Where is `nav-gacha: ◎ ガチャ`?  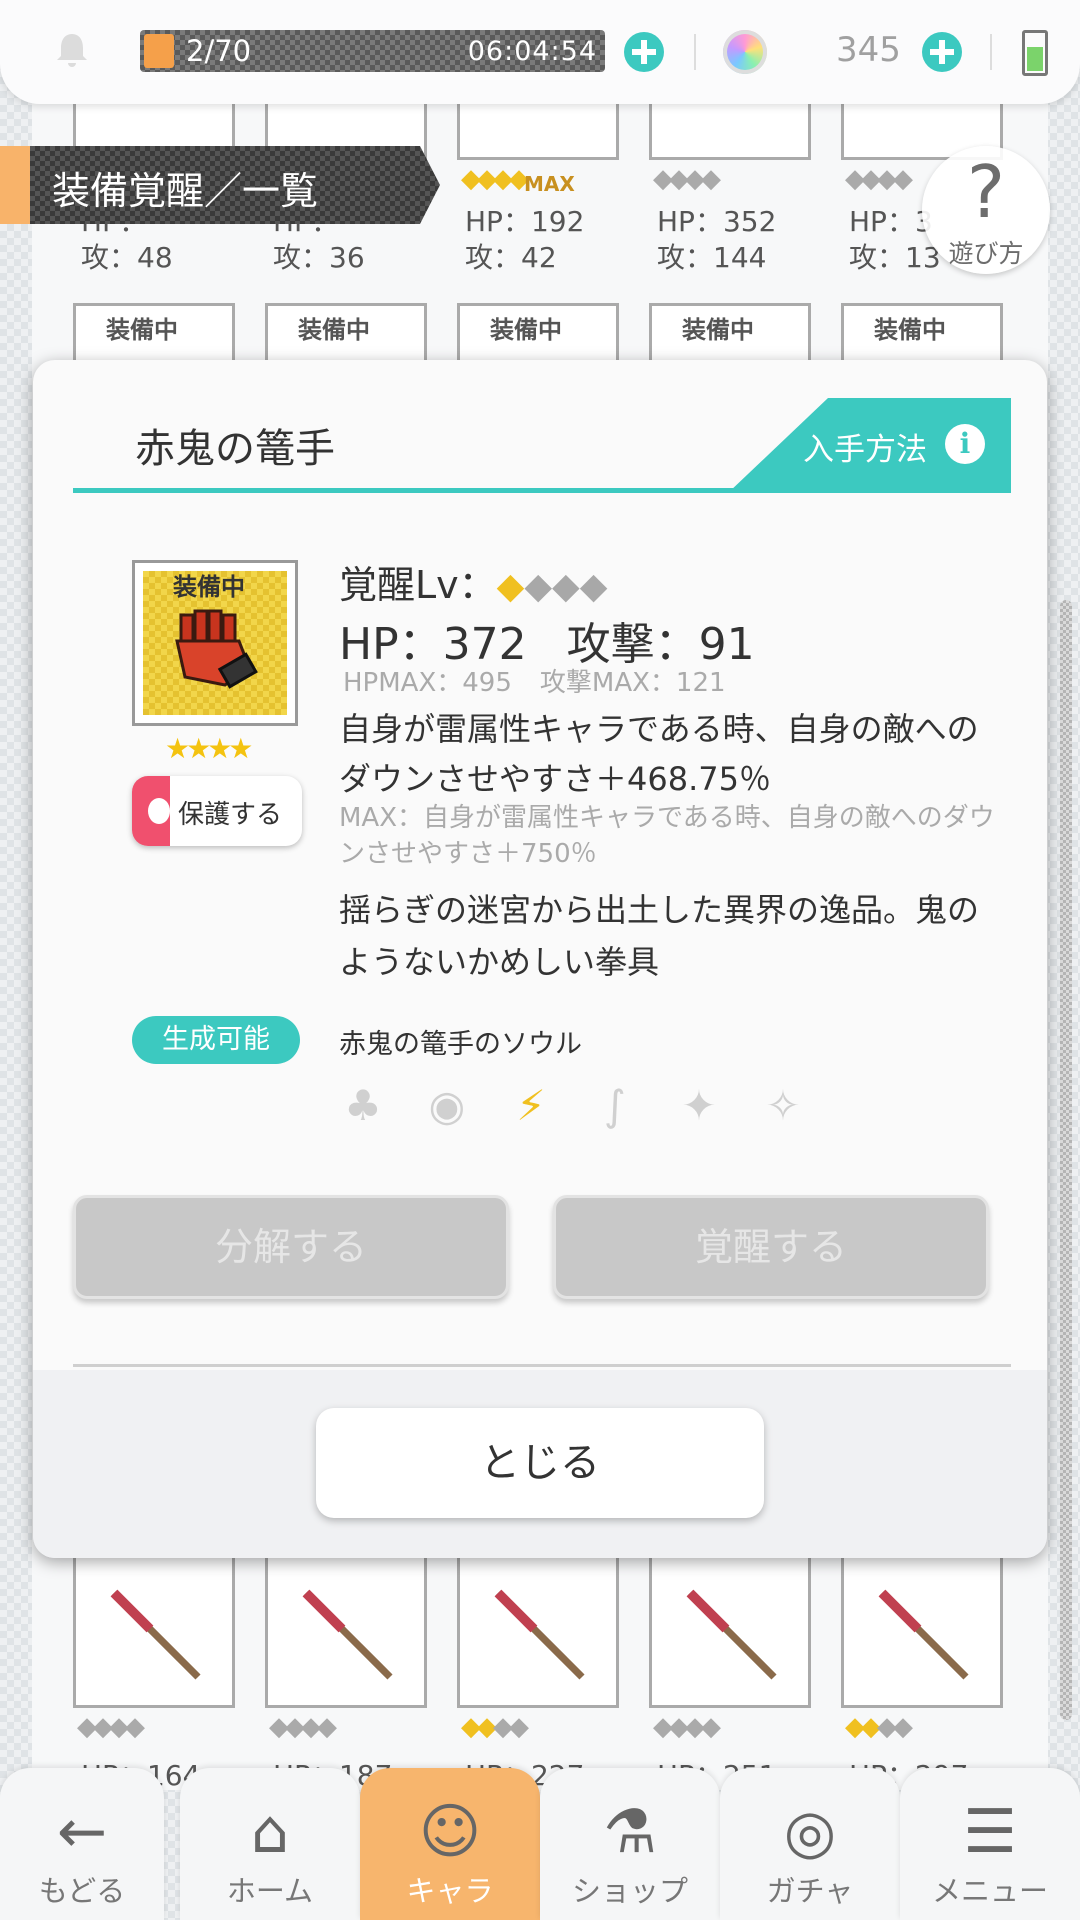
nav-gacha: ◎ ガチャ is located at coordinates (810, 1844).